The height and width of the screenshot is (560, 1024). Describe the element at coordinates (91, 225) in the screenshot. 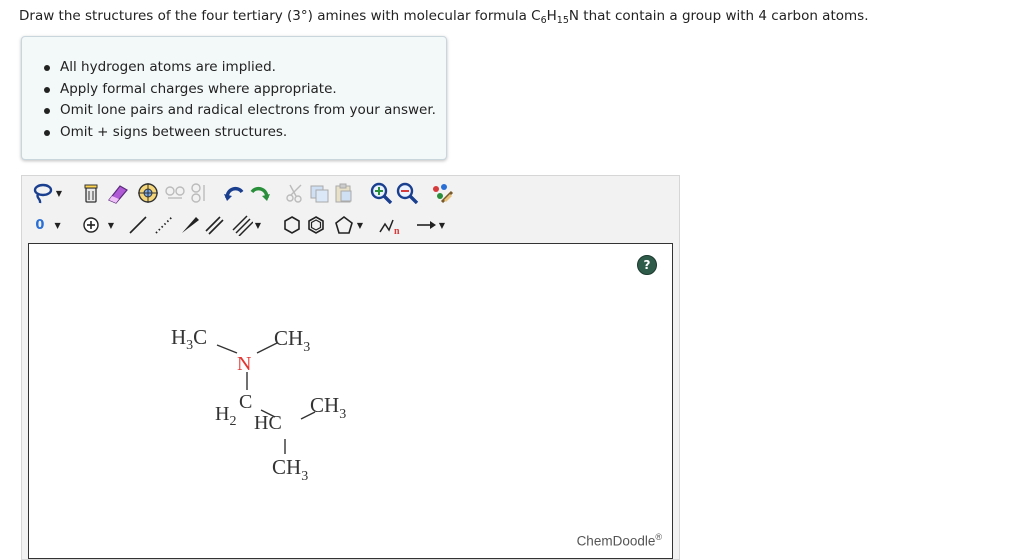

I see `plus-circle-icon` at that location.